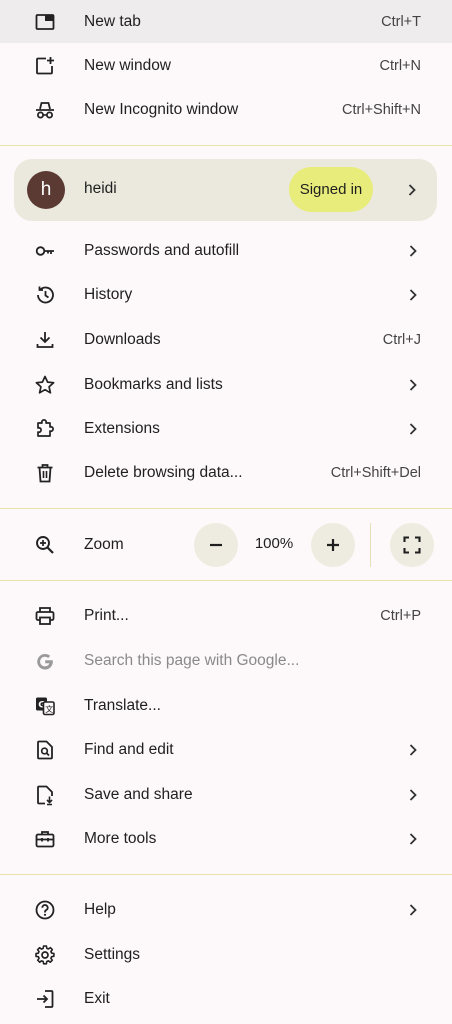 Image resolution: width=452 pixels, height=1024 pixels. Describe the element at coordinates (226, 910) in the screenshot. I see `menu-item-help: Help` at that location.